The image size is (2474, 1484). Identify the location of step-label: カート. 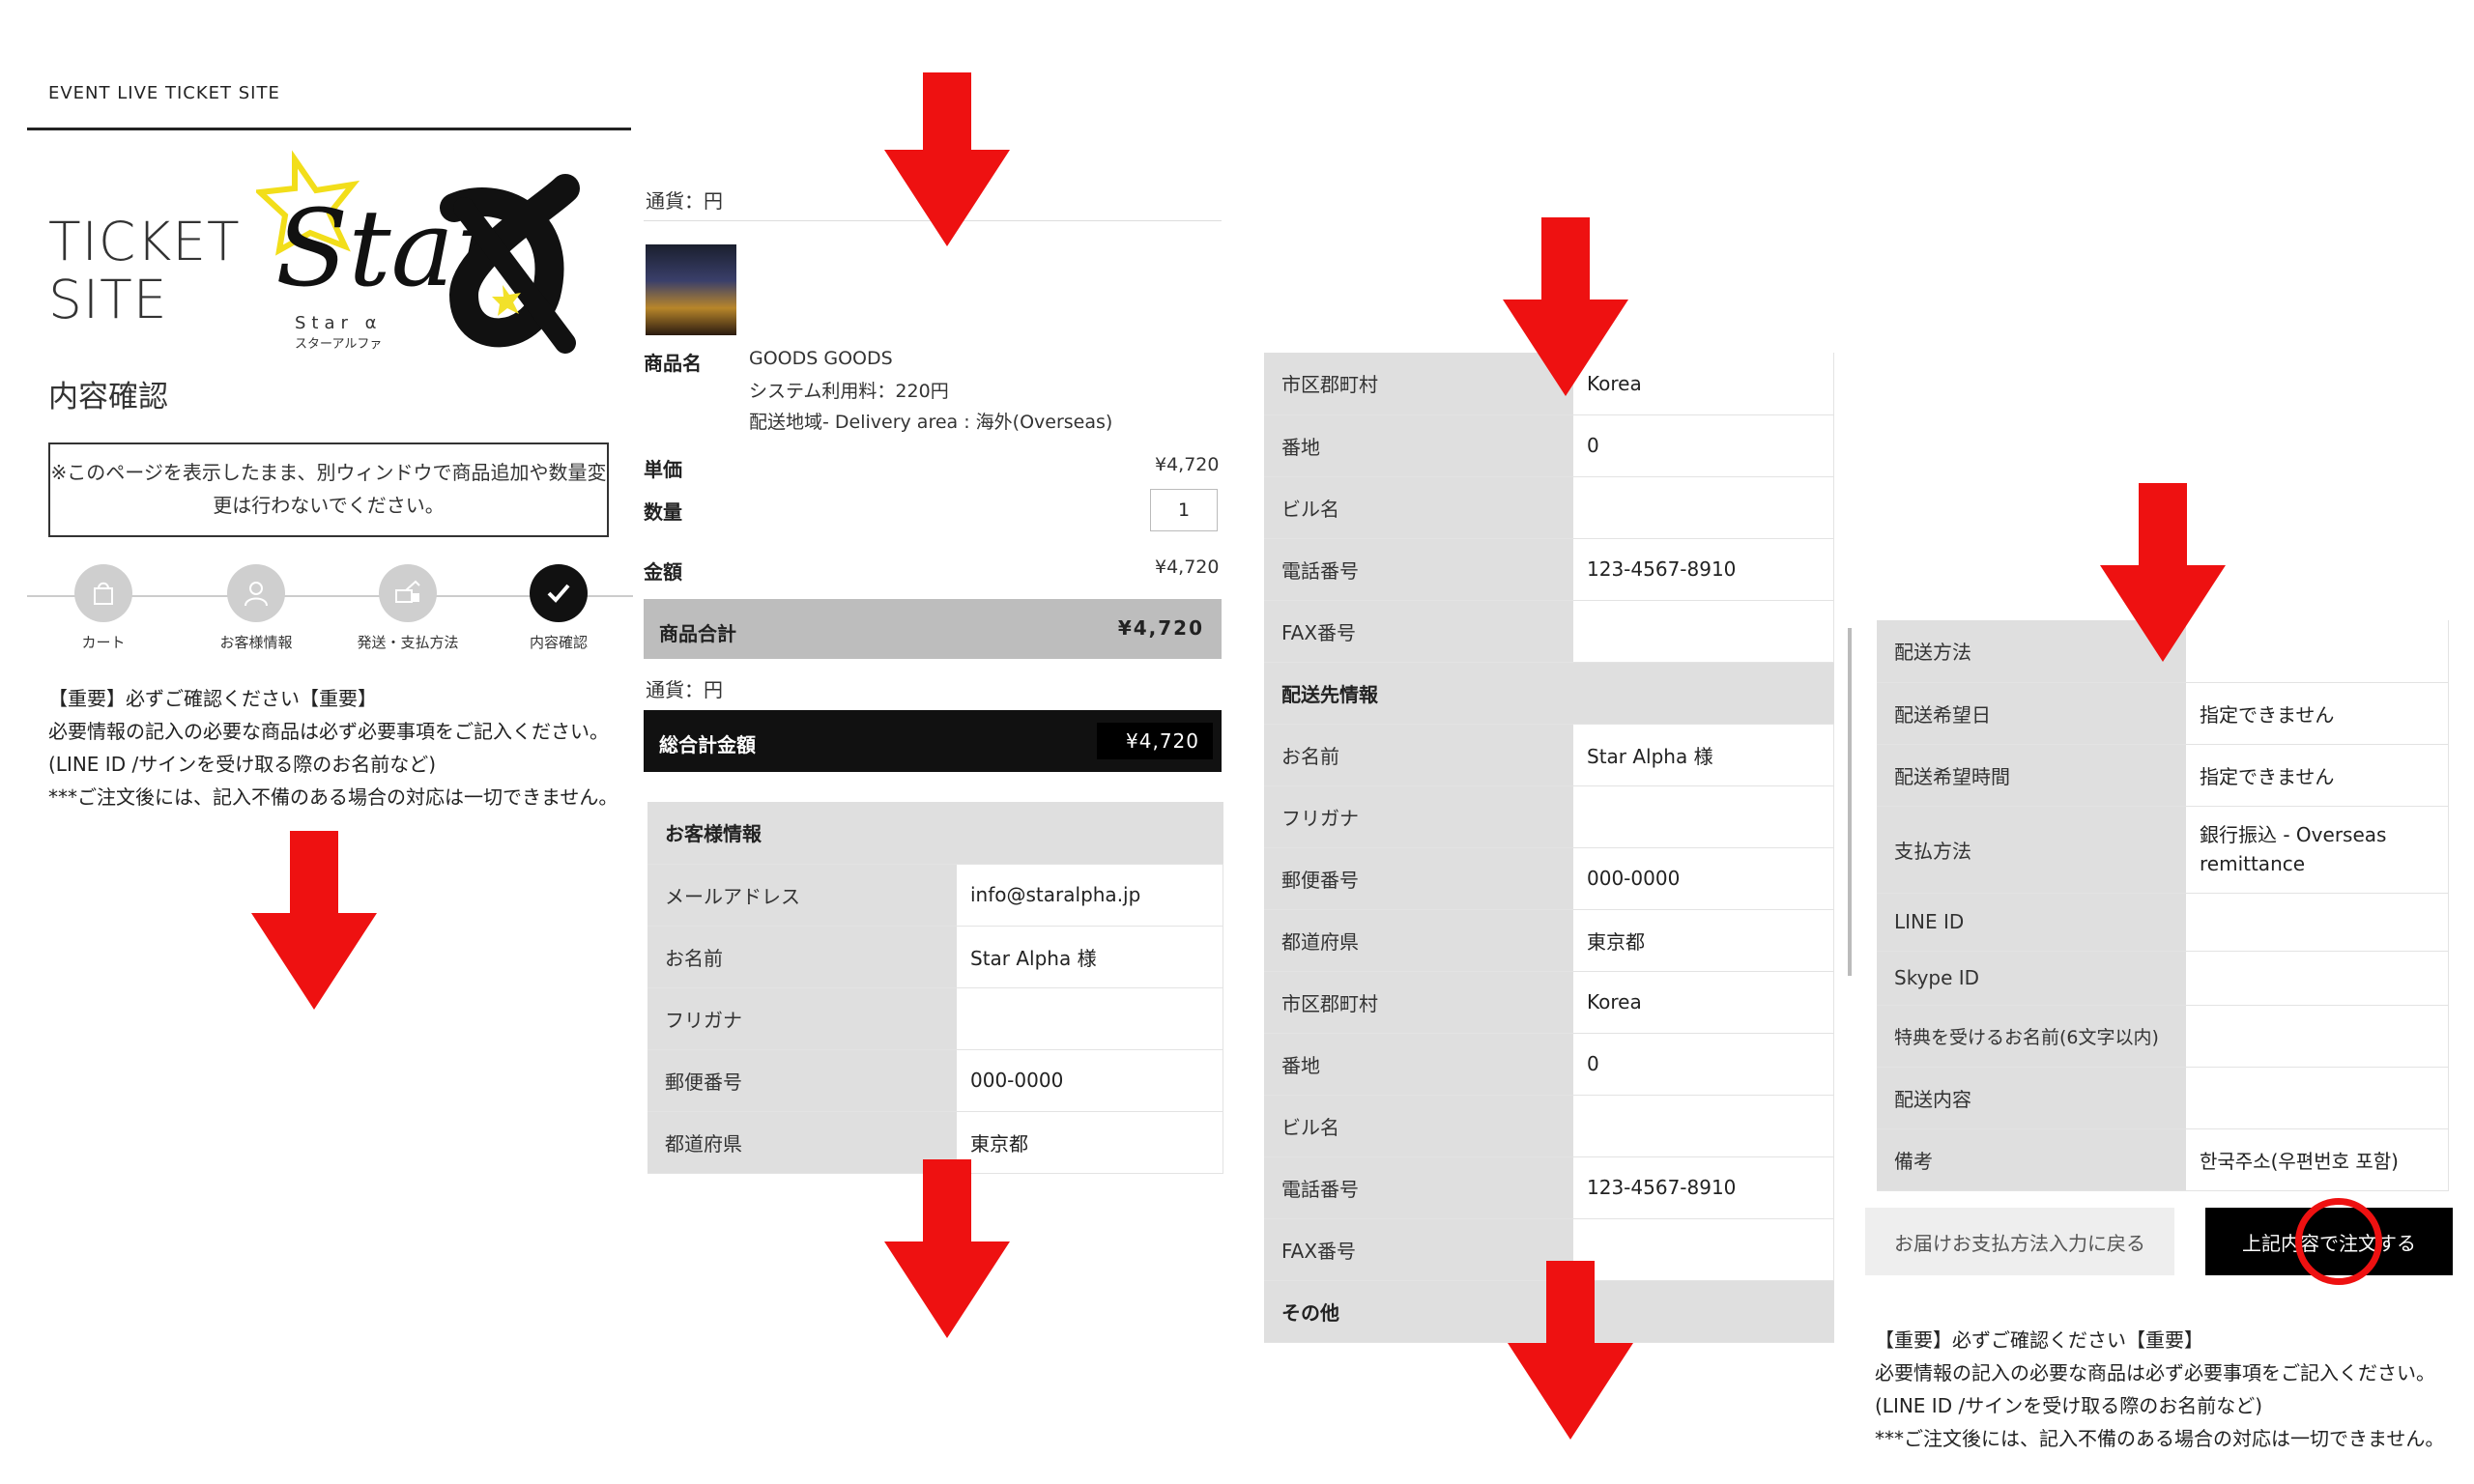
(104, 642).